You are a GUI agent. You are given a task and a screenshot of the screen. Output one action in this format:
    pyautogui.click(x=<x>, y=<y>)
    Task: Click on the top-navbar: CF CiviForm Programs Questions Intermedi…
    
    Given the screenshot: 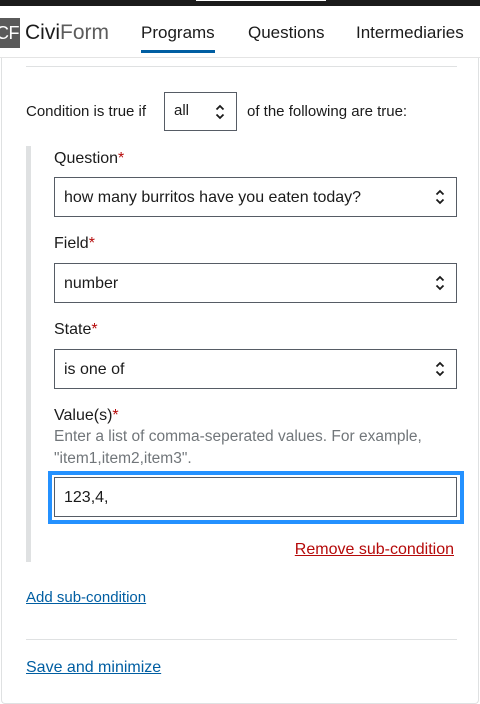 What is the action you would take?
    pyautogui.click(x=240, y=32)
    